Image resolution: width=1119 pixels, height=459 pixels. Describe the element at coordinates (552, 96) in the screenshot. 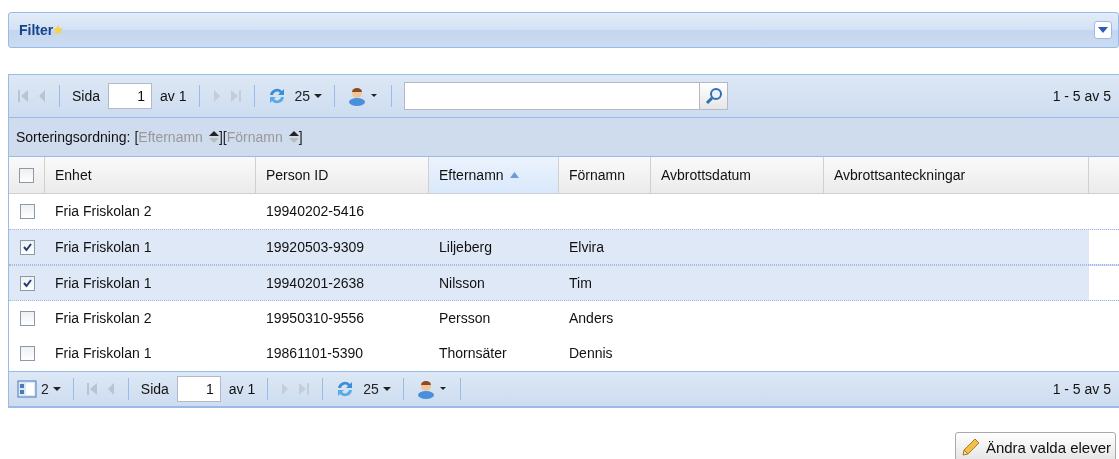

I see `search-field` at that location.